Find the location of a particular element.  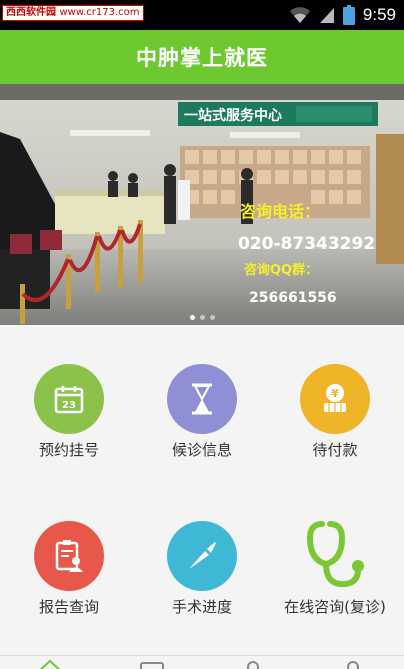

menu-5-circle is located at coordinates (335, 556).